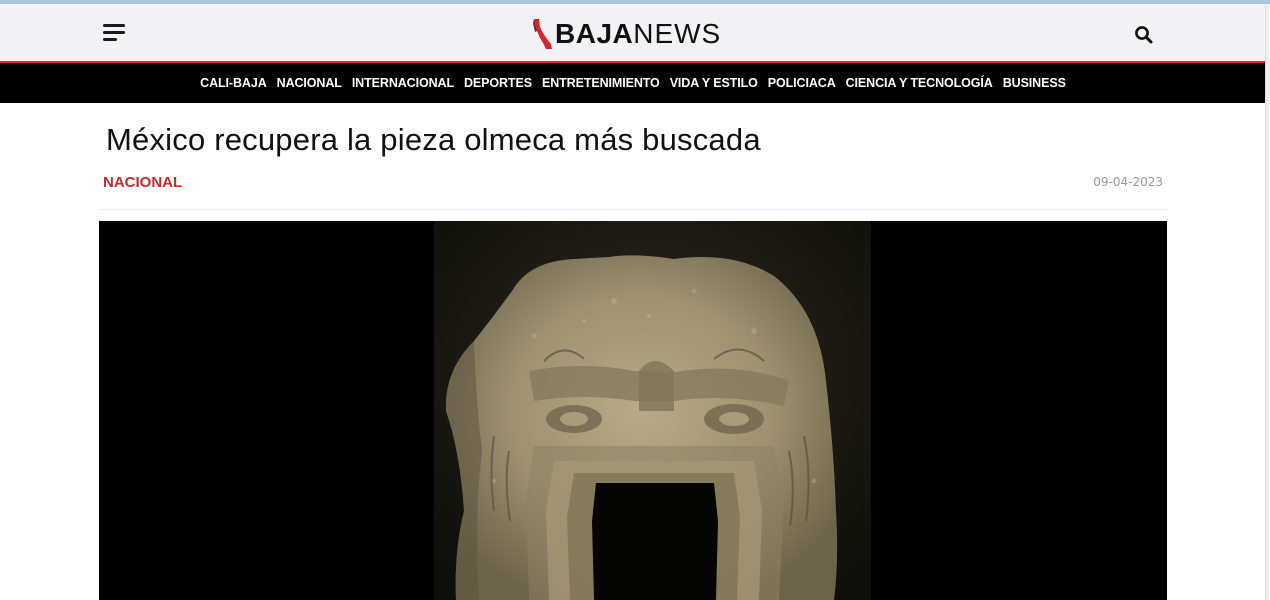  What do you see at coordinates (1128, 182) in the screenshot?
I see `article-date: 09-04-2023` at bounding box center [1128, 182].